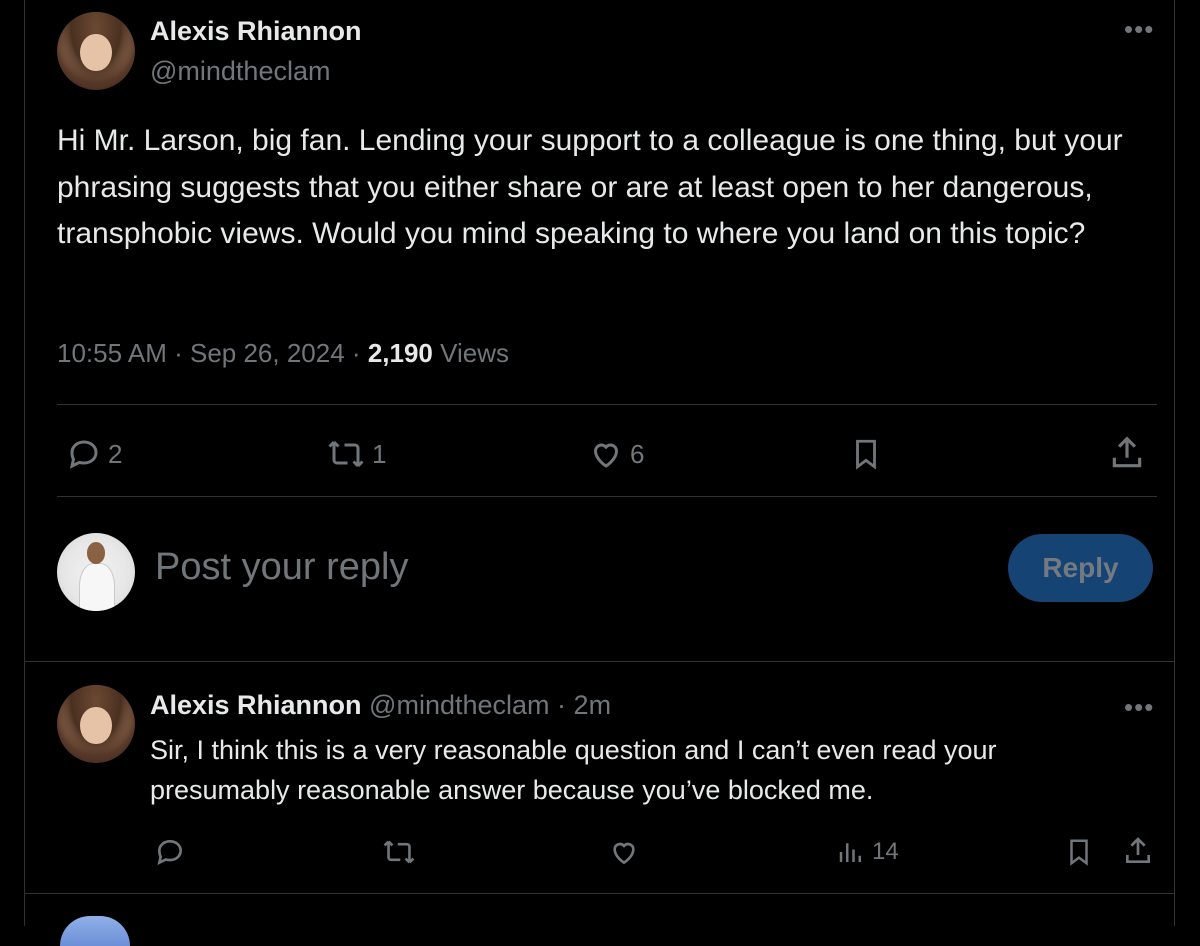 Image resolution: width=1200 pixels, height=946 pixels. Describe the element at coordinates (256, 705) in the screenshot. I see `reply-author-name: Alexis Rhiannon` at that location.